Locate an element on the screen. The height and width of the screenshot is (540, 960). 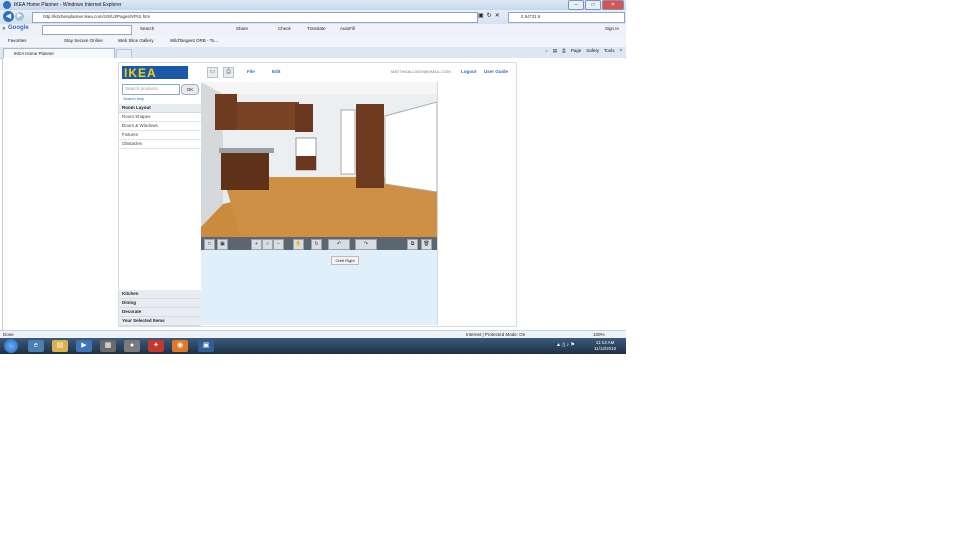
minimize-button: – is located at coordinates (576, 5).